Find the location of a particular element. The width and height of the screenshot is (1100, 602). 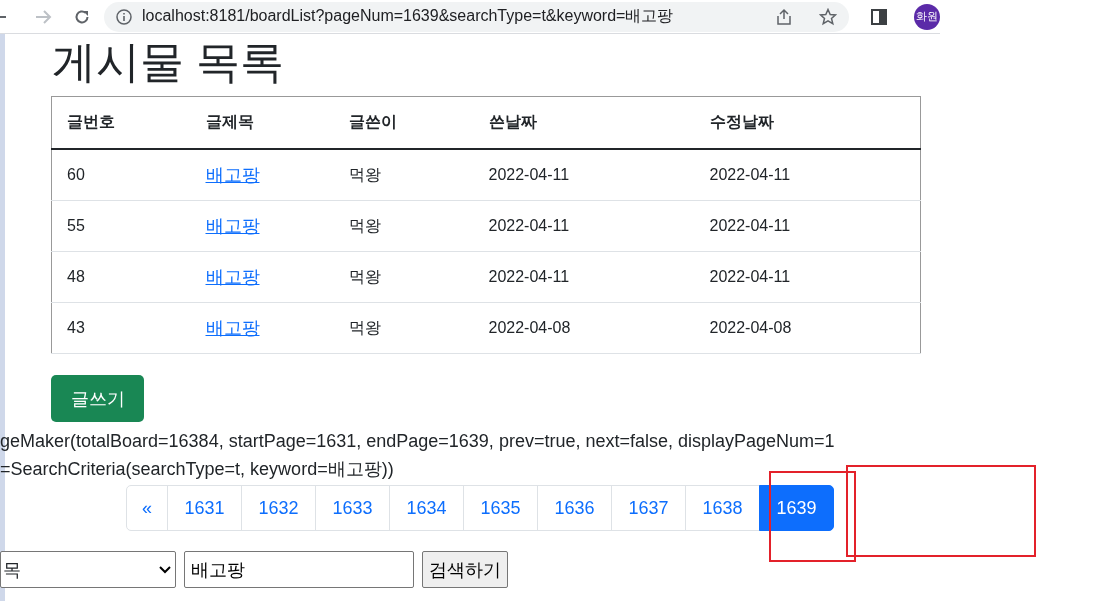

column-header: 글번호 is located at coordinates (121, 122).